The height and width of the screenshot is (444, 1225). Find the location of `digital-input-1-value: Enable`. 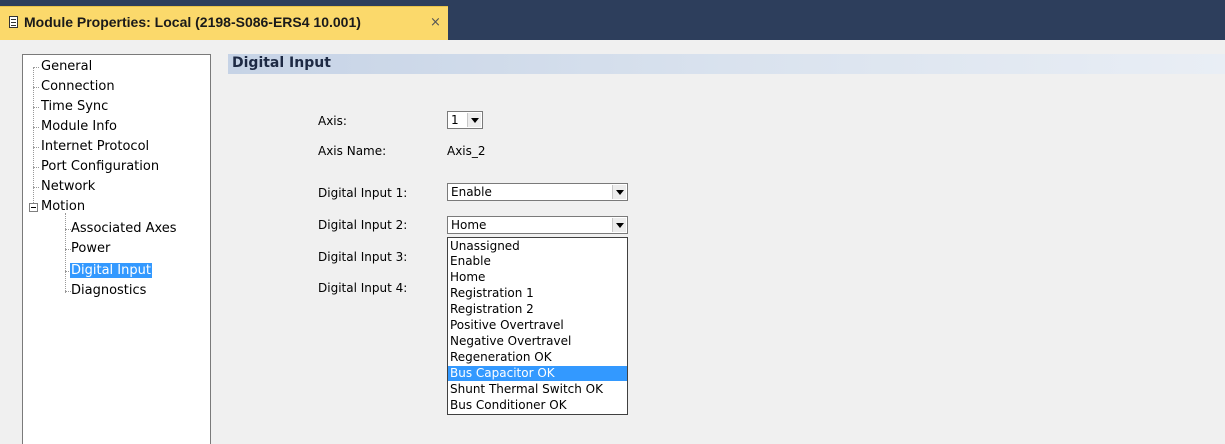

digital-input-1-value: Enable is located at coordinates (471, 192).